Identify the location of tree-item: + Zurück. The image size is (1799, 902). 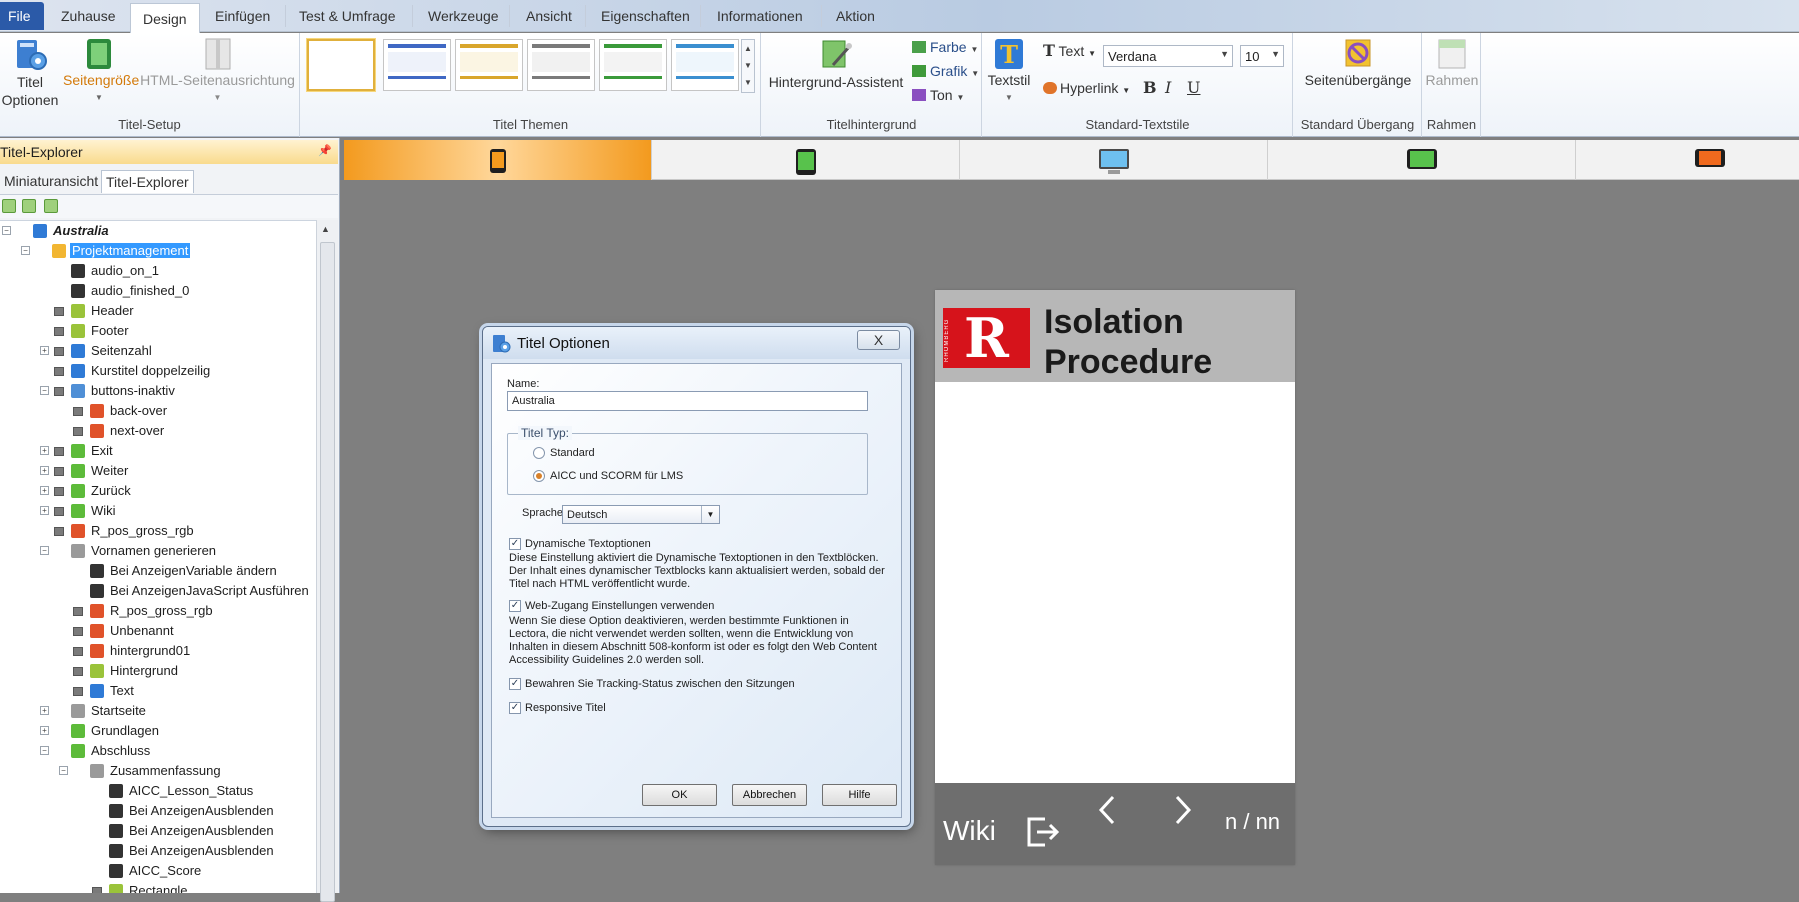
(158, 491).